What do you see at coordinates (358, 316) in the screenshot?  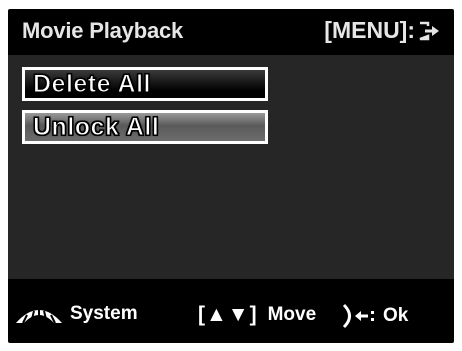 I see `shutter-button-icon` at bounding box center [358, 316].